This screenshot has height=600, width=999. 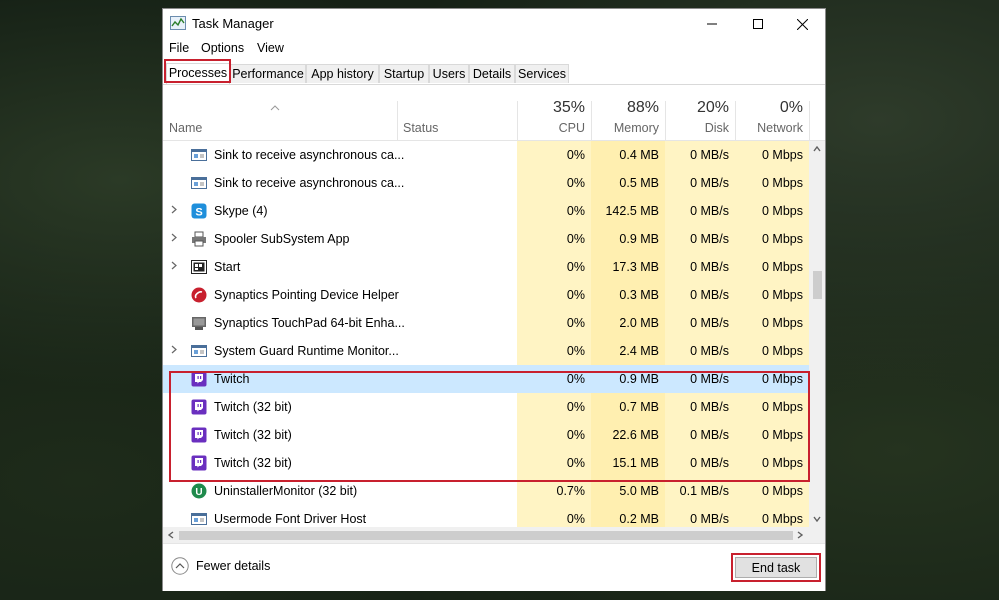 I want to click on minimize-button, so click(x=712, y=24).